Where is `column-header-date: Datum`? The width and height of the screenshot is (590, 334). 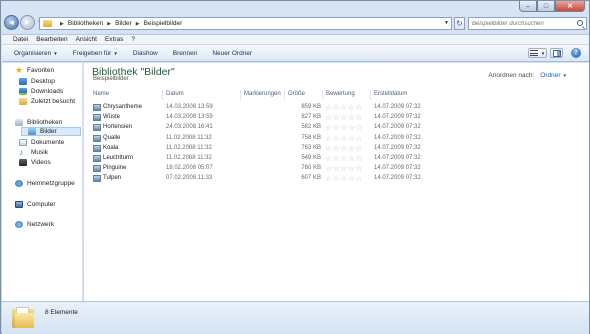 column-header-date: Datum is located at coordinates (175, 94).